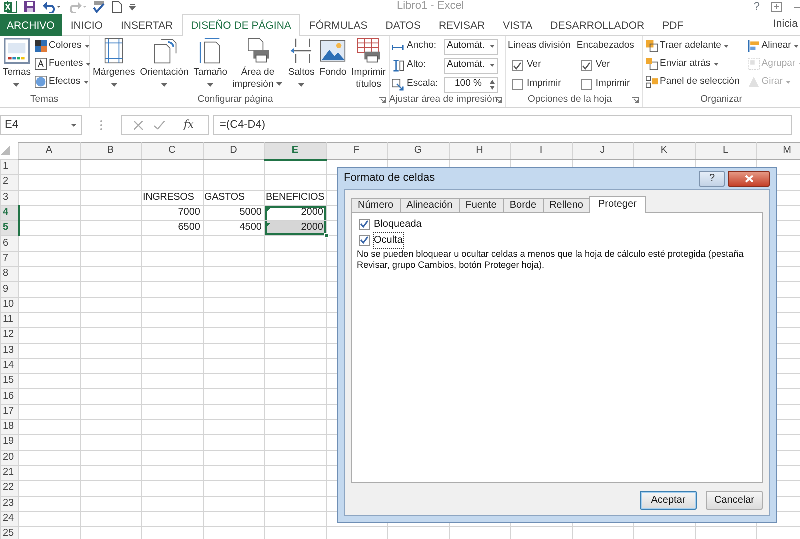 Image resolution: width=800 pixels, height=539 pixels. I want to click on ribbon-button: Enviar atrás, so click(693, 64).